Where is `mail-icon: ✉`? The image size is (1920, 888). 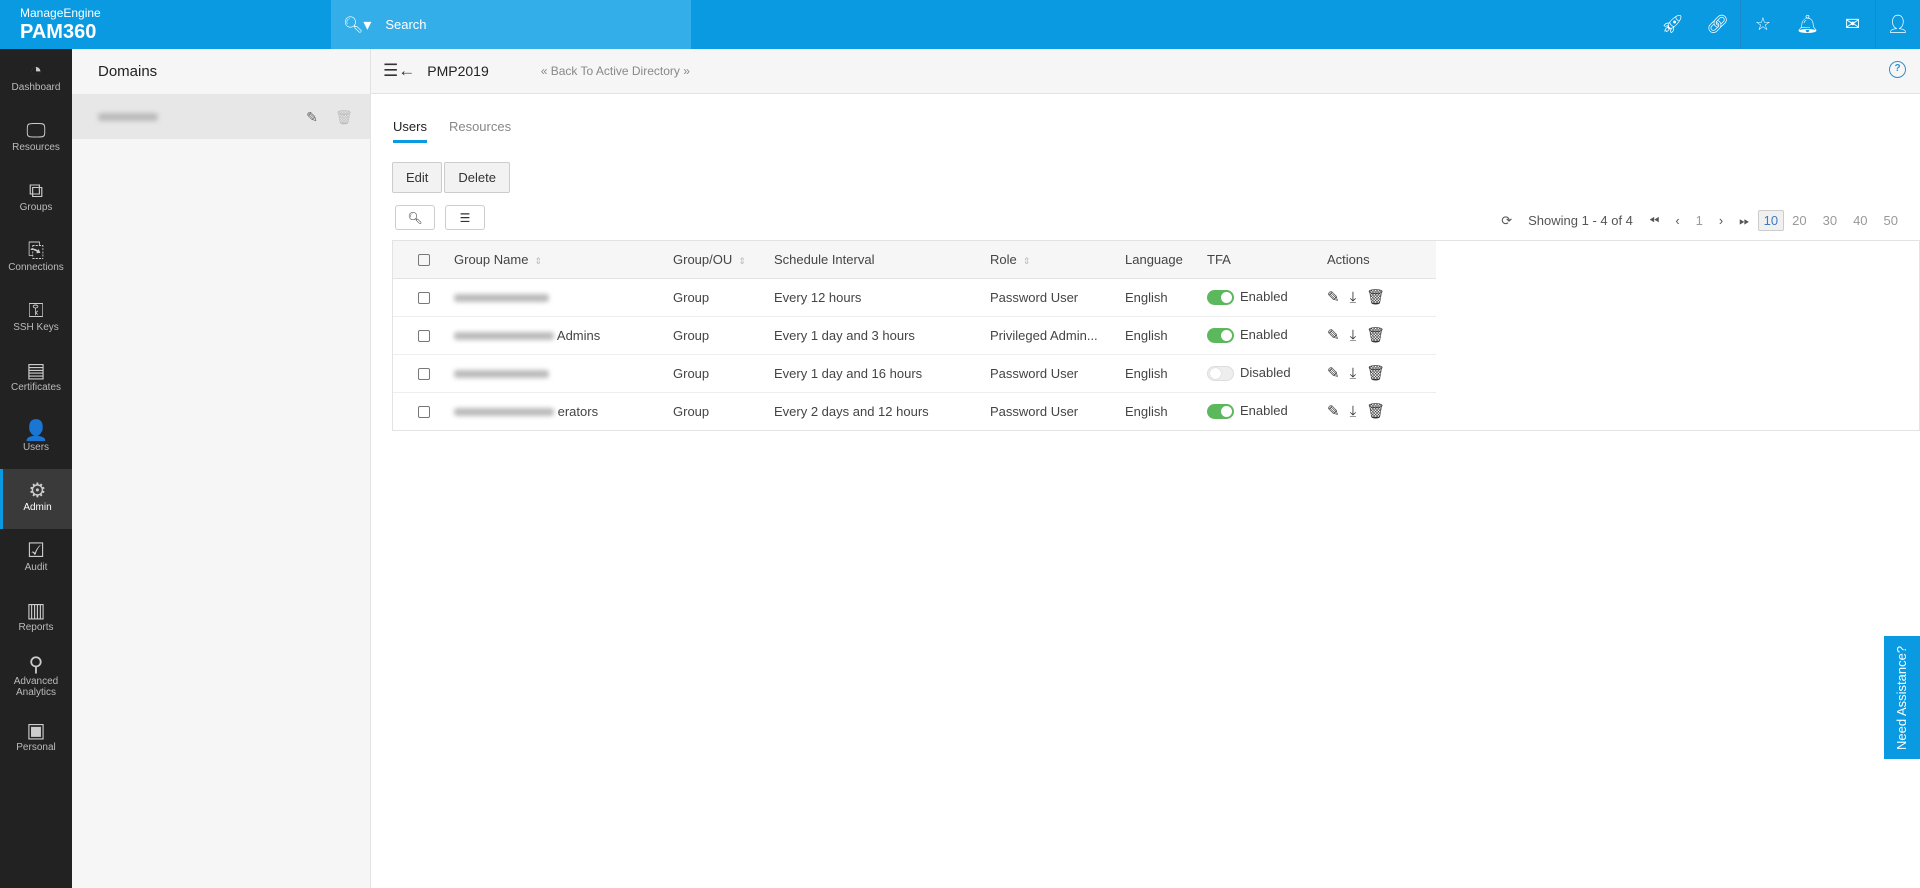
mail-icon: ✉ is located at coordinates (1852, 24).